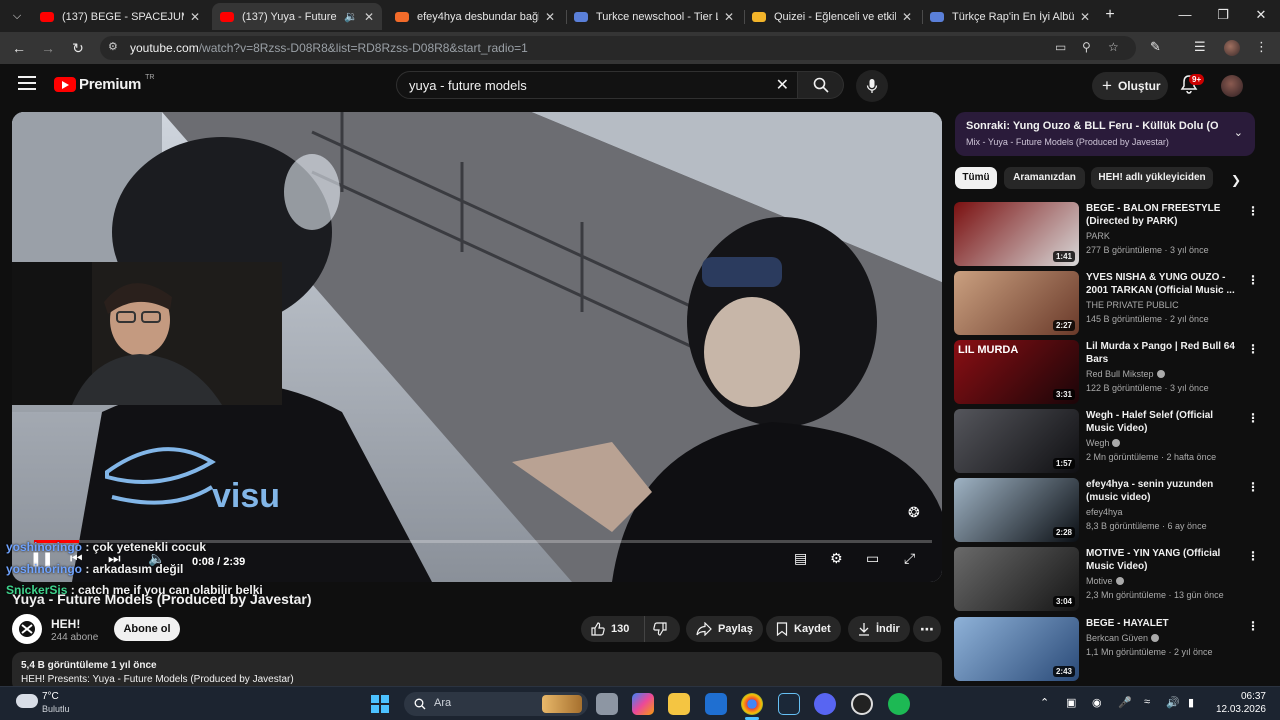 The height and width of the screenshot is (720, 1280). Describe the element at coordinates (832, 16) in the screenshot. I see `browser-tab-4: Quizei - Eğlenceli ve etkile ✕` at that location.